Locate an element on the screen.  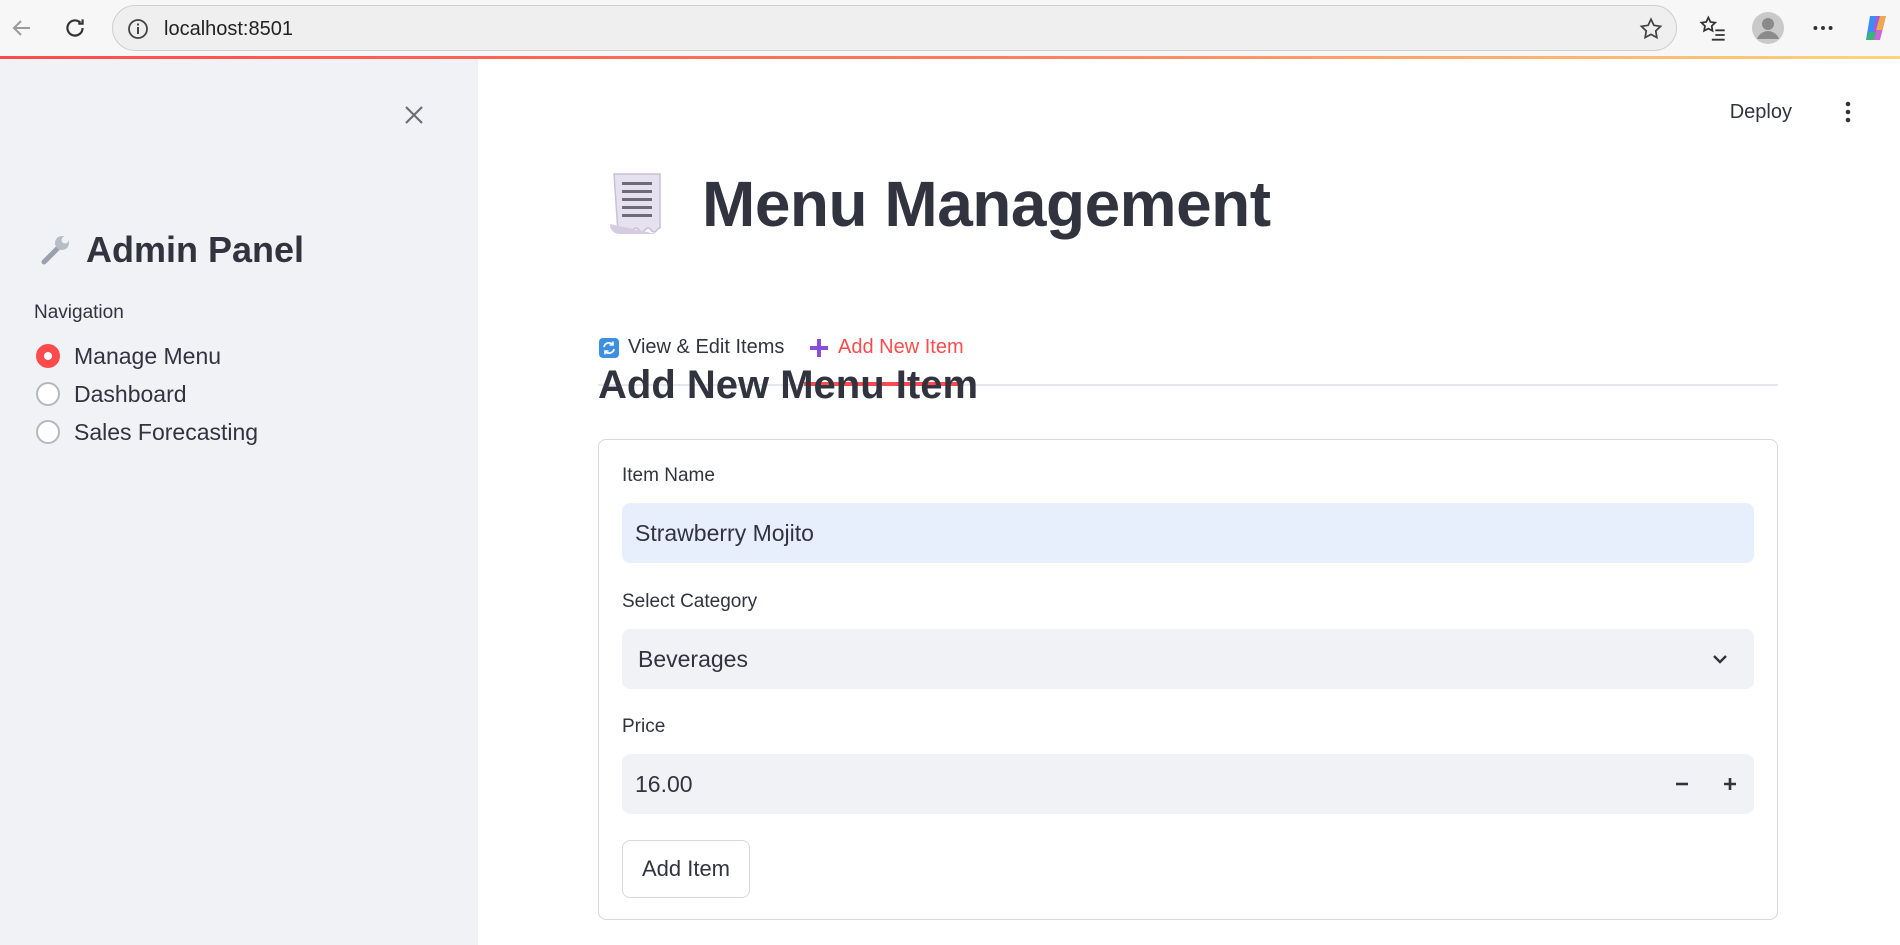
more-options-button is located at coordinates (1823, 28).